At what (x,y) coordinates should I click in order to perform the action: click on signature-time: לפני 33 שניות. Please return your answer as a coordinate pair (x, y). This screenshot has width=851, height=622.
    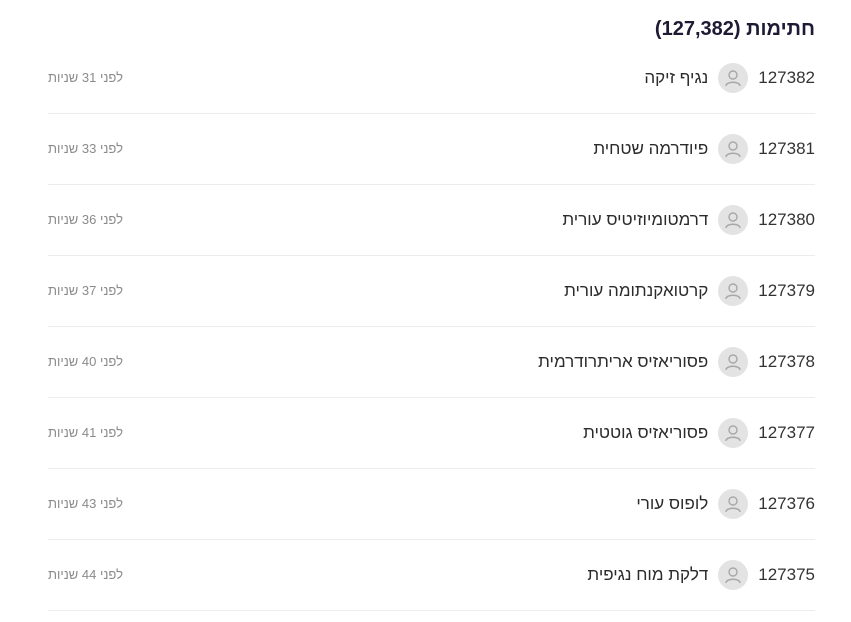
    Looking at the image, I should click on (85, 148).